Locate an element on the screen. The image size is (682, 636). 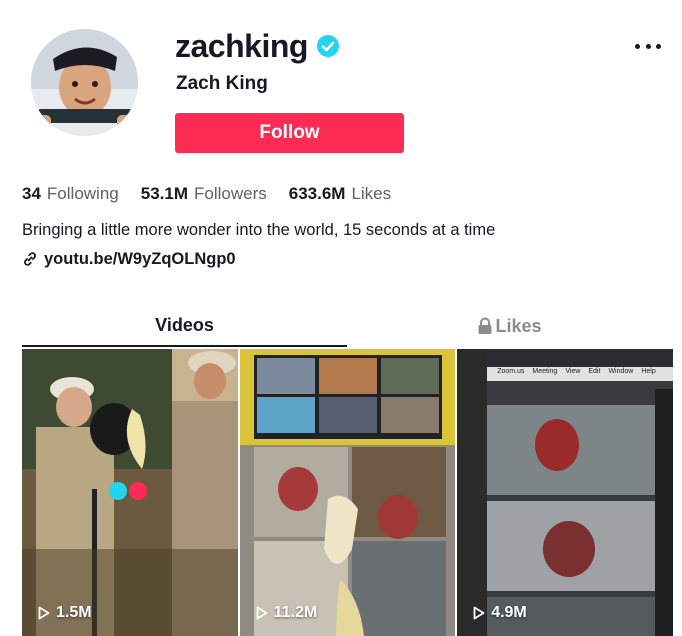
stat-value: 53.1M is located at coordinates (164, 193).